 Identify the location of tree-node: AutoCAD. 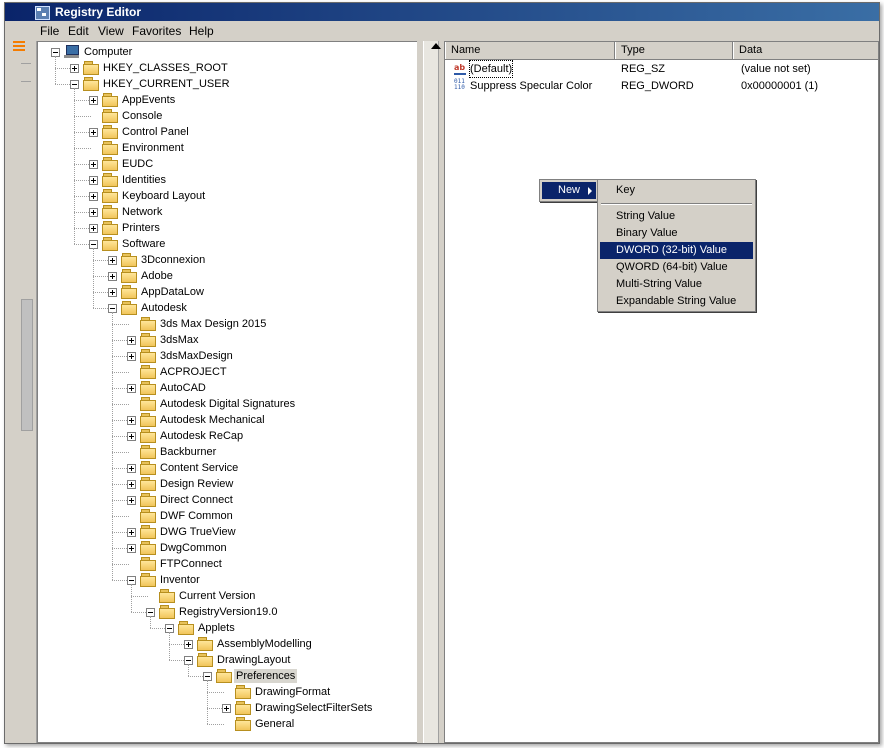
(226, 388).